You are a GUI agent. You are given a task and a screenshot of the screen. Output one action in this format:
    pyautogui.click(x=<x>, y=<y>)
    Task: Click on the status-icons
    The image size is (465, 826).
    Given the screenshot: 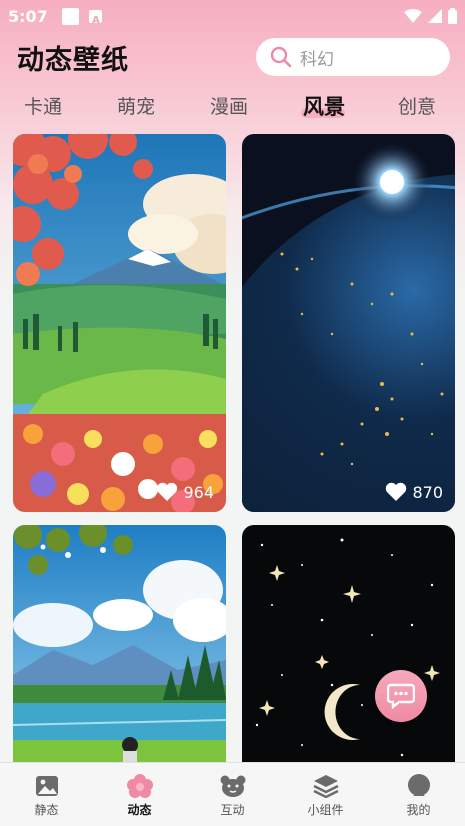 What is the action you would take?
    pyautogui.click(x=430, y=16)
    